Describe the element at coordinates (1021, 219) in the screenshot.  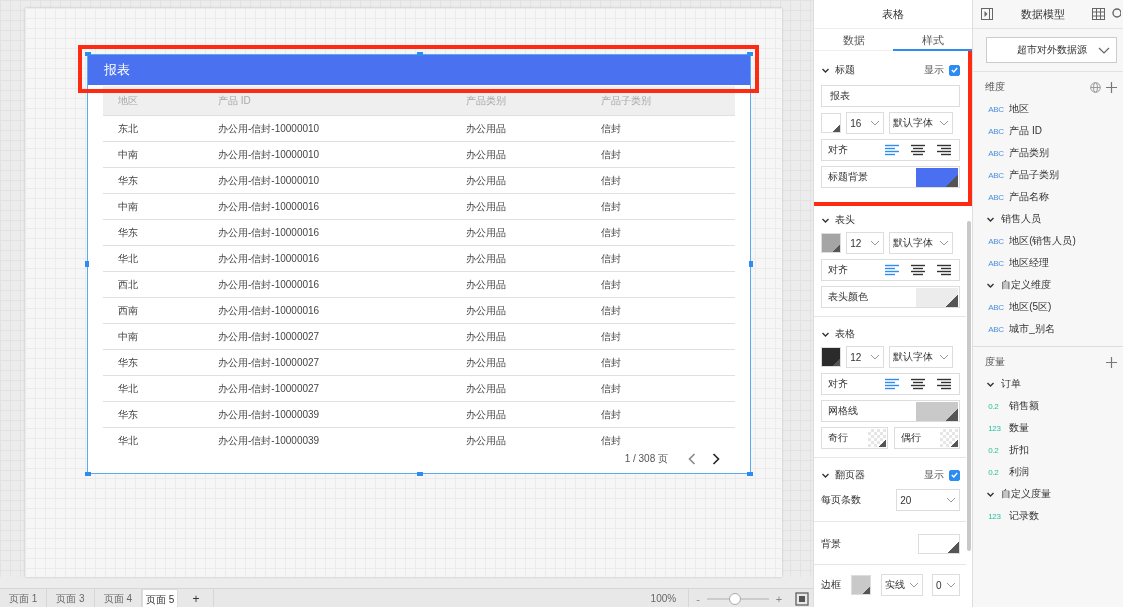
I see `group-label: 销售人员` at that location.